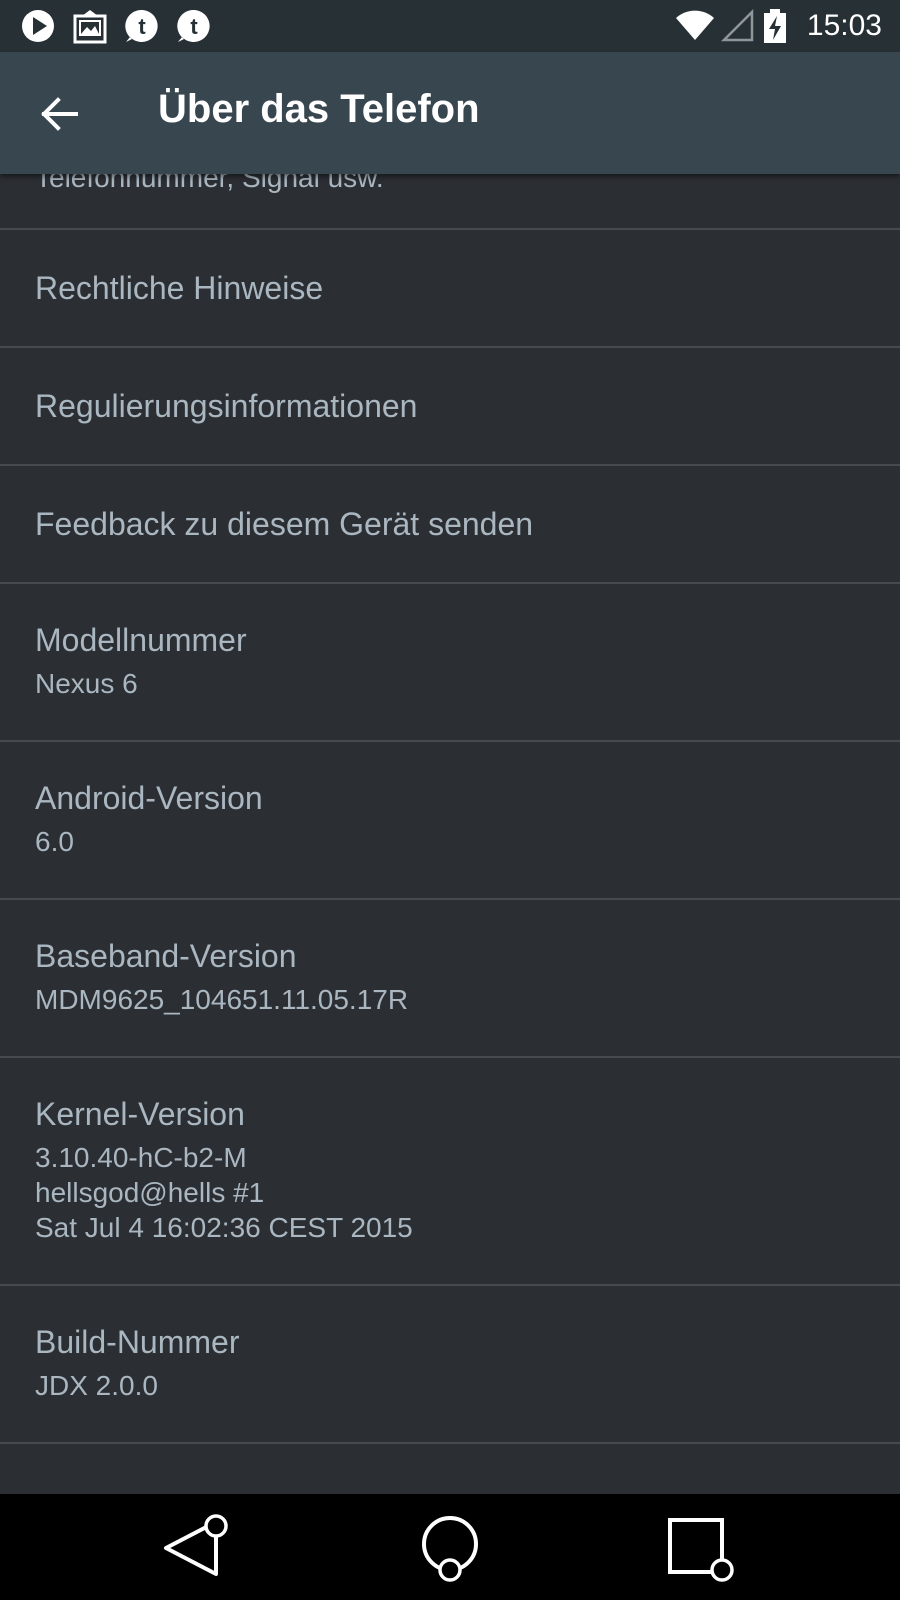 This screenshot has height=1600, width=900. Describe the element at coordinates (166, 956) in the screenshot. I see `list-item-title: Baseband-Version` at that location.